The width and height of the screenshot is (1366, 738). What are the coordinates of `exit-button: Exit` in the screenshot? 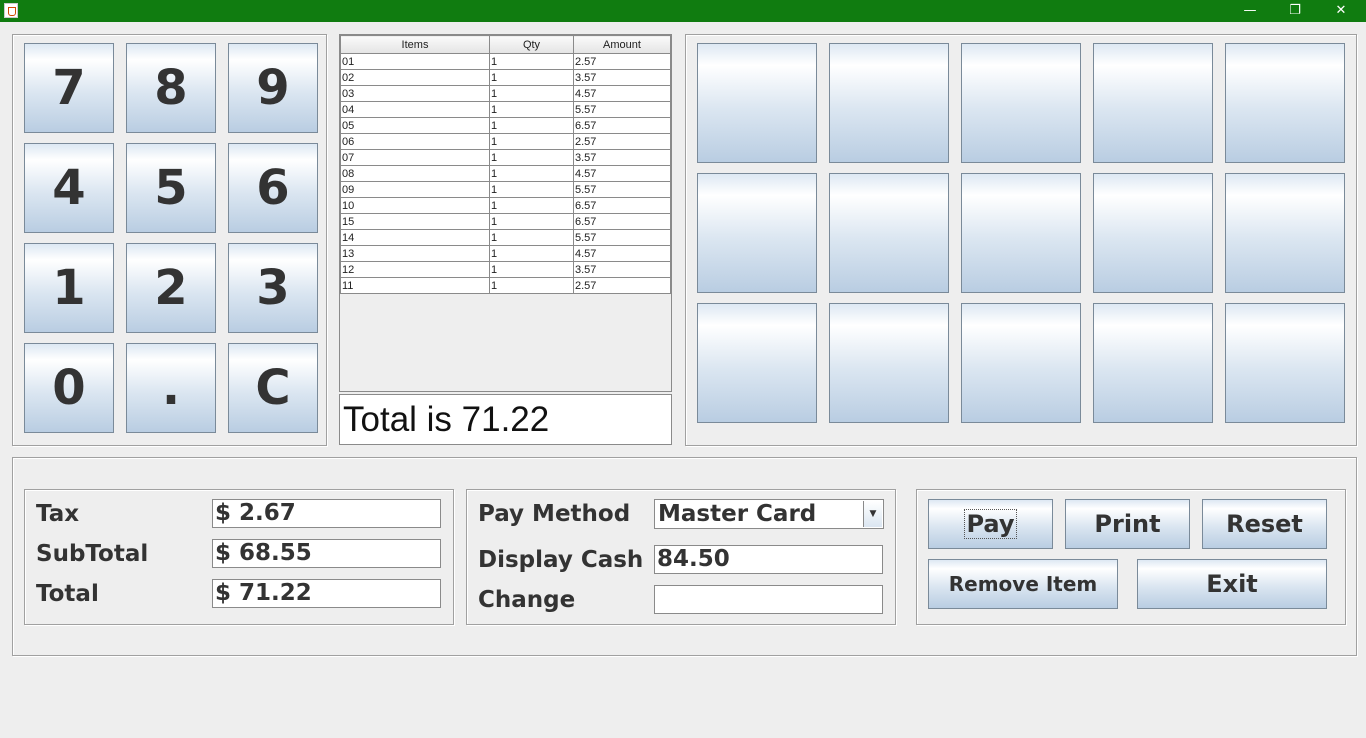 It's located at (1232, 584).